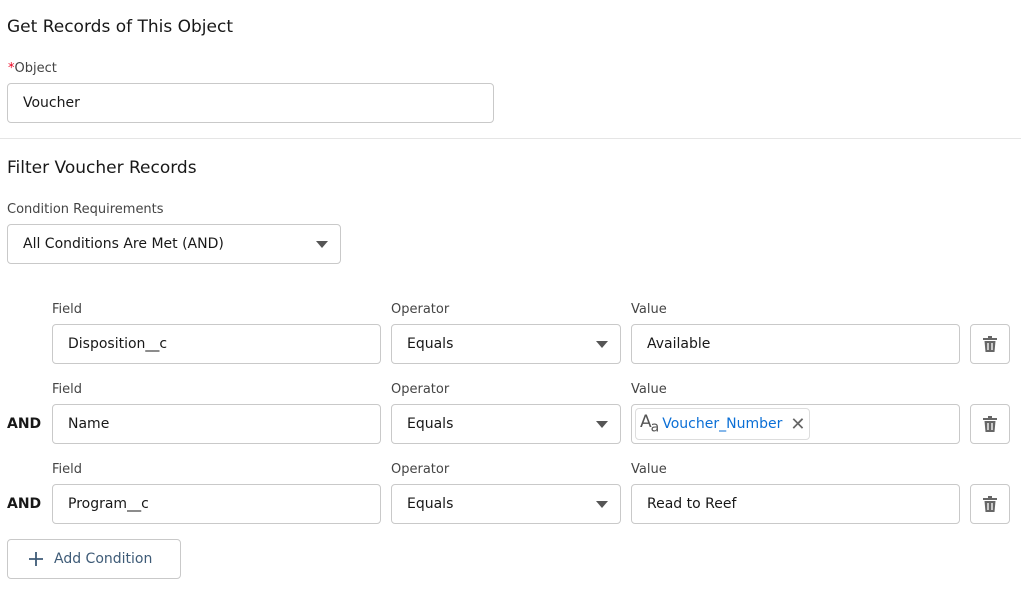 The width and height of the screenshot is (1021, 591). I want to click on filter-title: Filter Voucher Records, so click(102, 168).